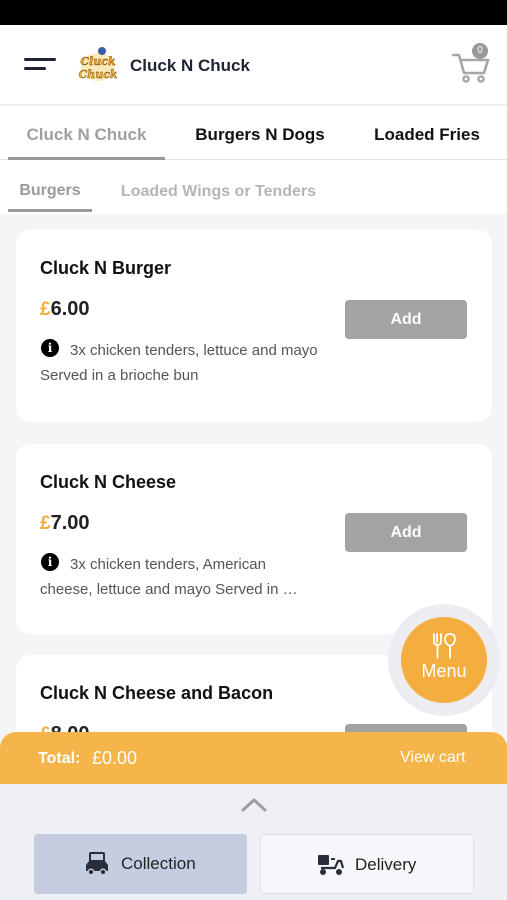 This screenshot has width=507, height=900. Describe the element at coordinates (253, 758) in the screenshot. I see `cart-summary-bar: Total: £0.00 View cart` at that location.